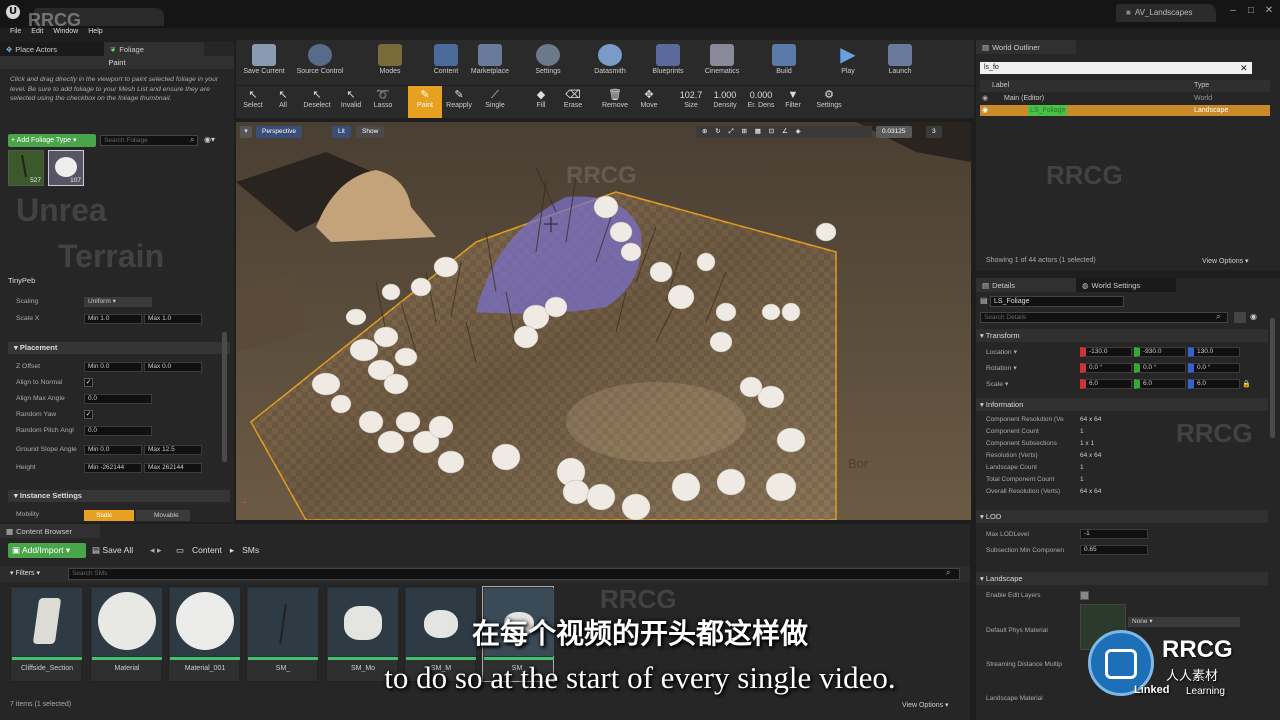  What do you see at coordinates (1214, 384) in the screenshot?
I see `scale-z-field: 6.0` at bounding box center [1214, 384].